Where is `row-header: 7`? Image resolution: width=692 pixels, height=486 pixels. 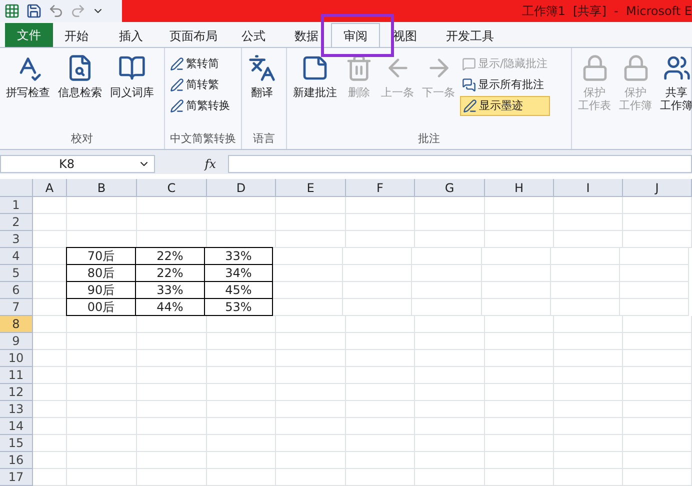 row-header: 7 is located at coordinates (16, 307).